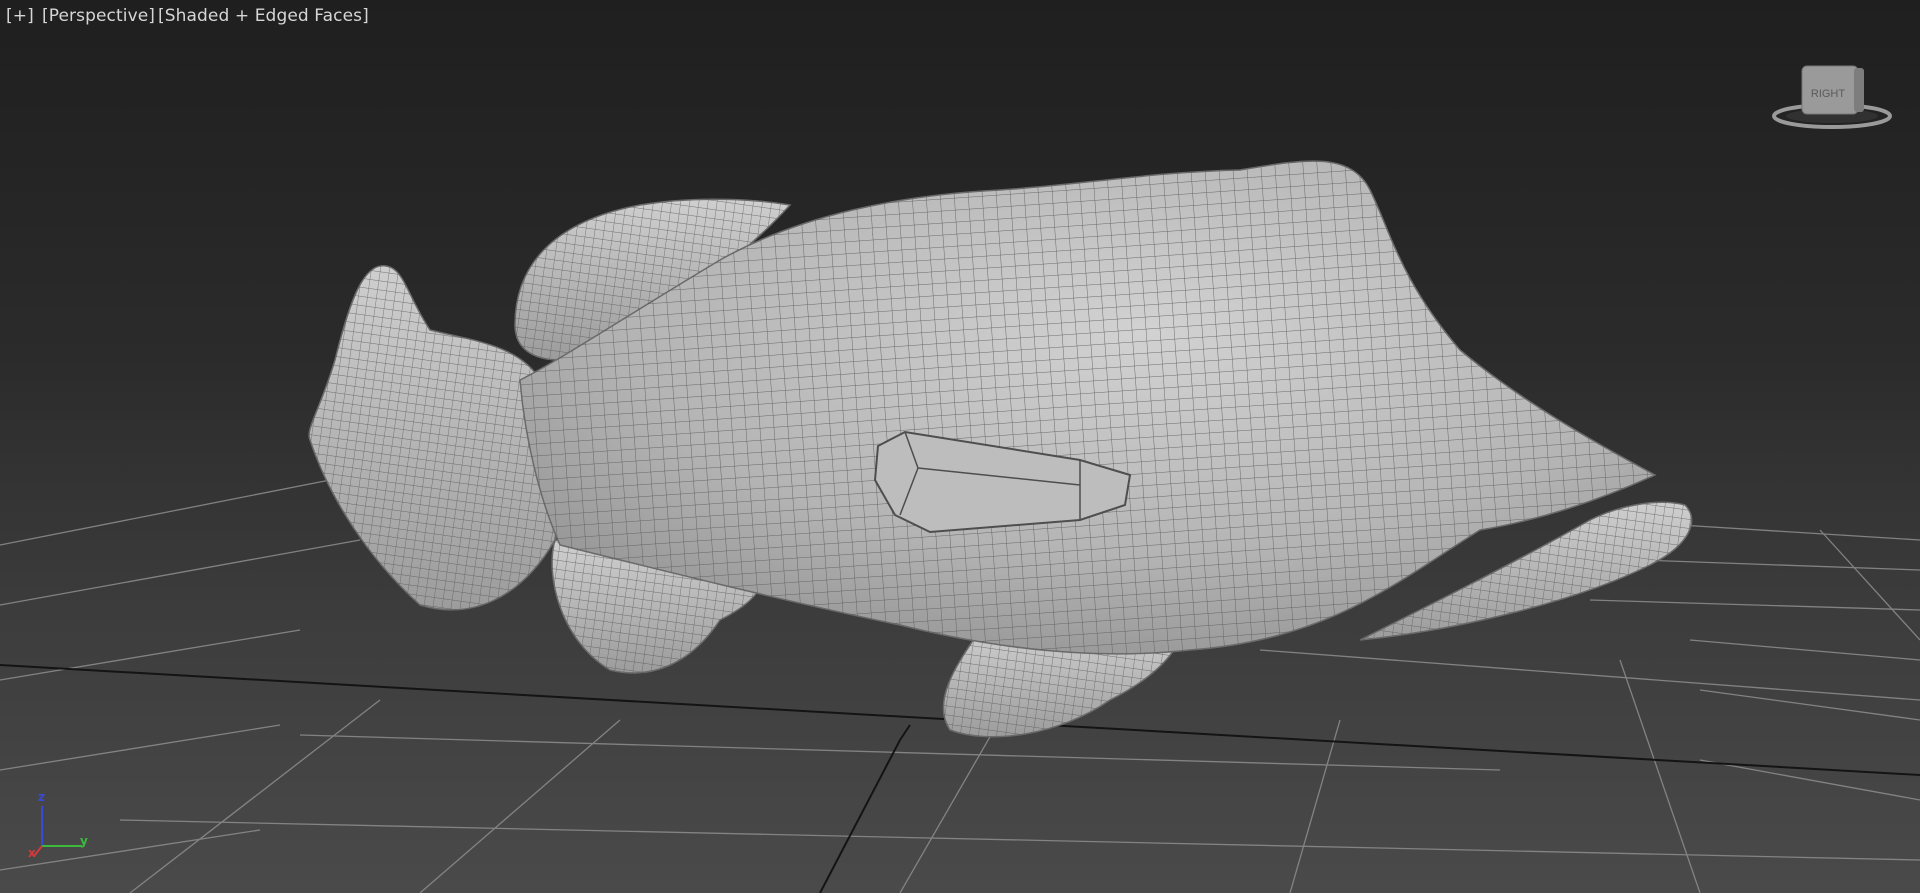 This screenshot has height=893, width=1920. I want to click on viewport-menu-button: [+], so click(20, 16).